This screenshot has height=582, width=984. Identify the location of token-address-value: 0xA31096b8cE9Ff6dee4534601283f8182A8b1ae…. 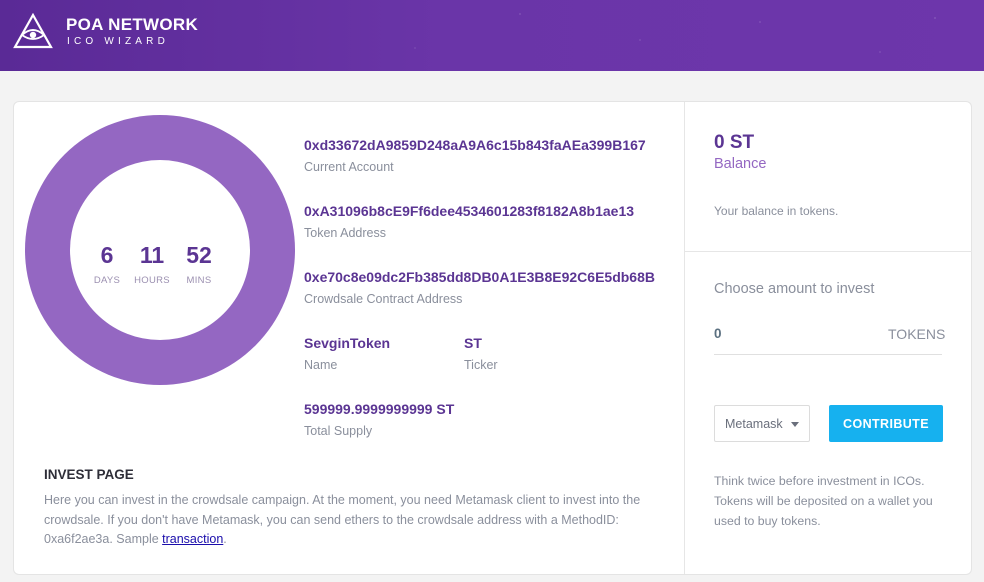
(469, 211).